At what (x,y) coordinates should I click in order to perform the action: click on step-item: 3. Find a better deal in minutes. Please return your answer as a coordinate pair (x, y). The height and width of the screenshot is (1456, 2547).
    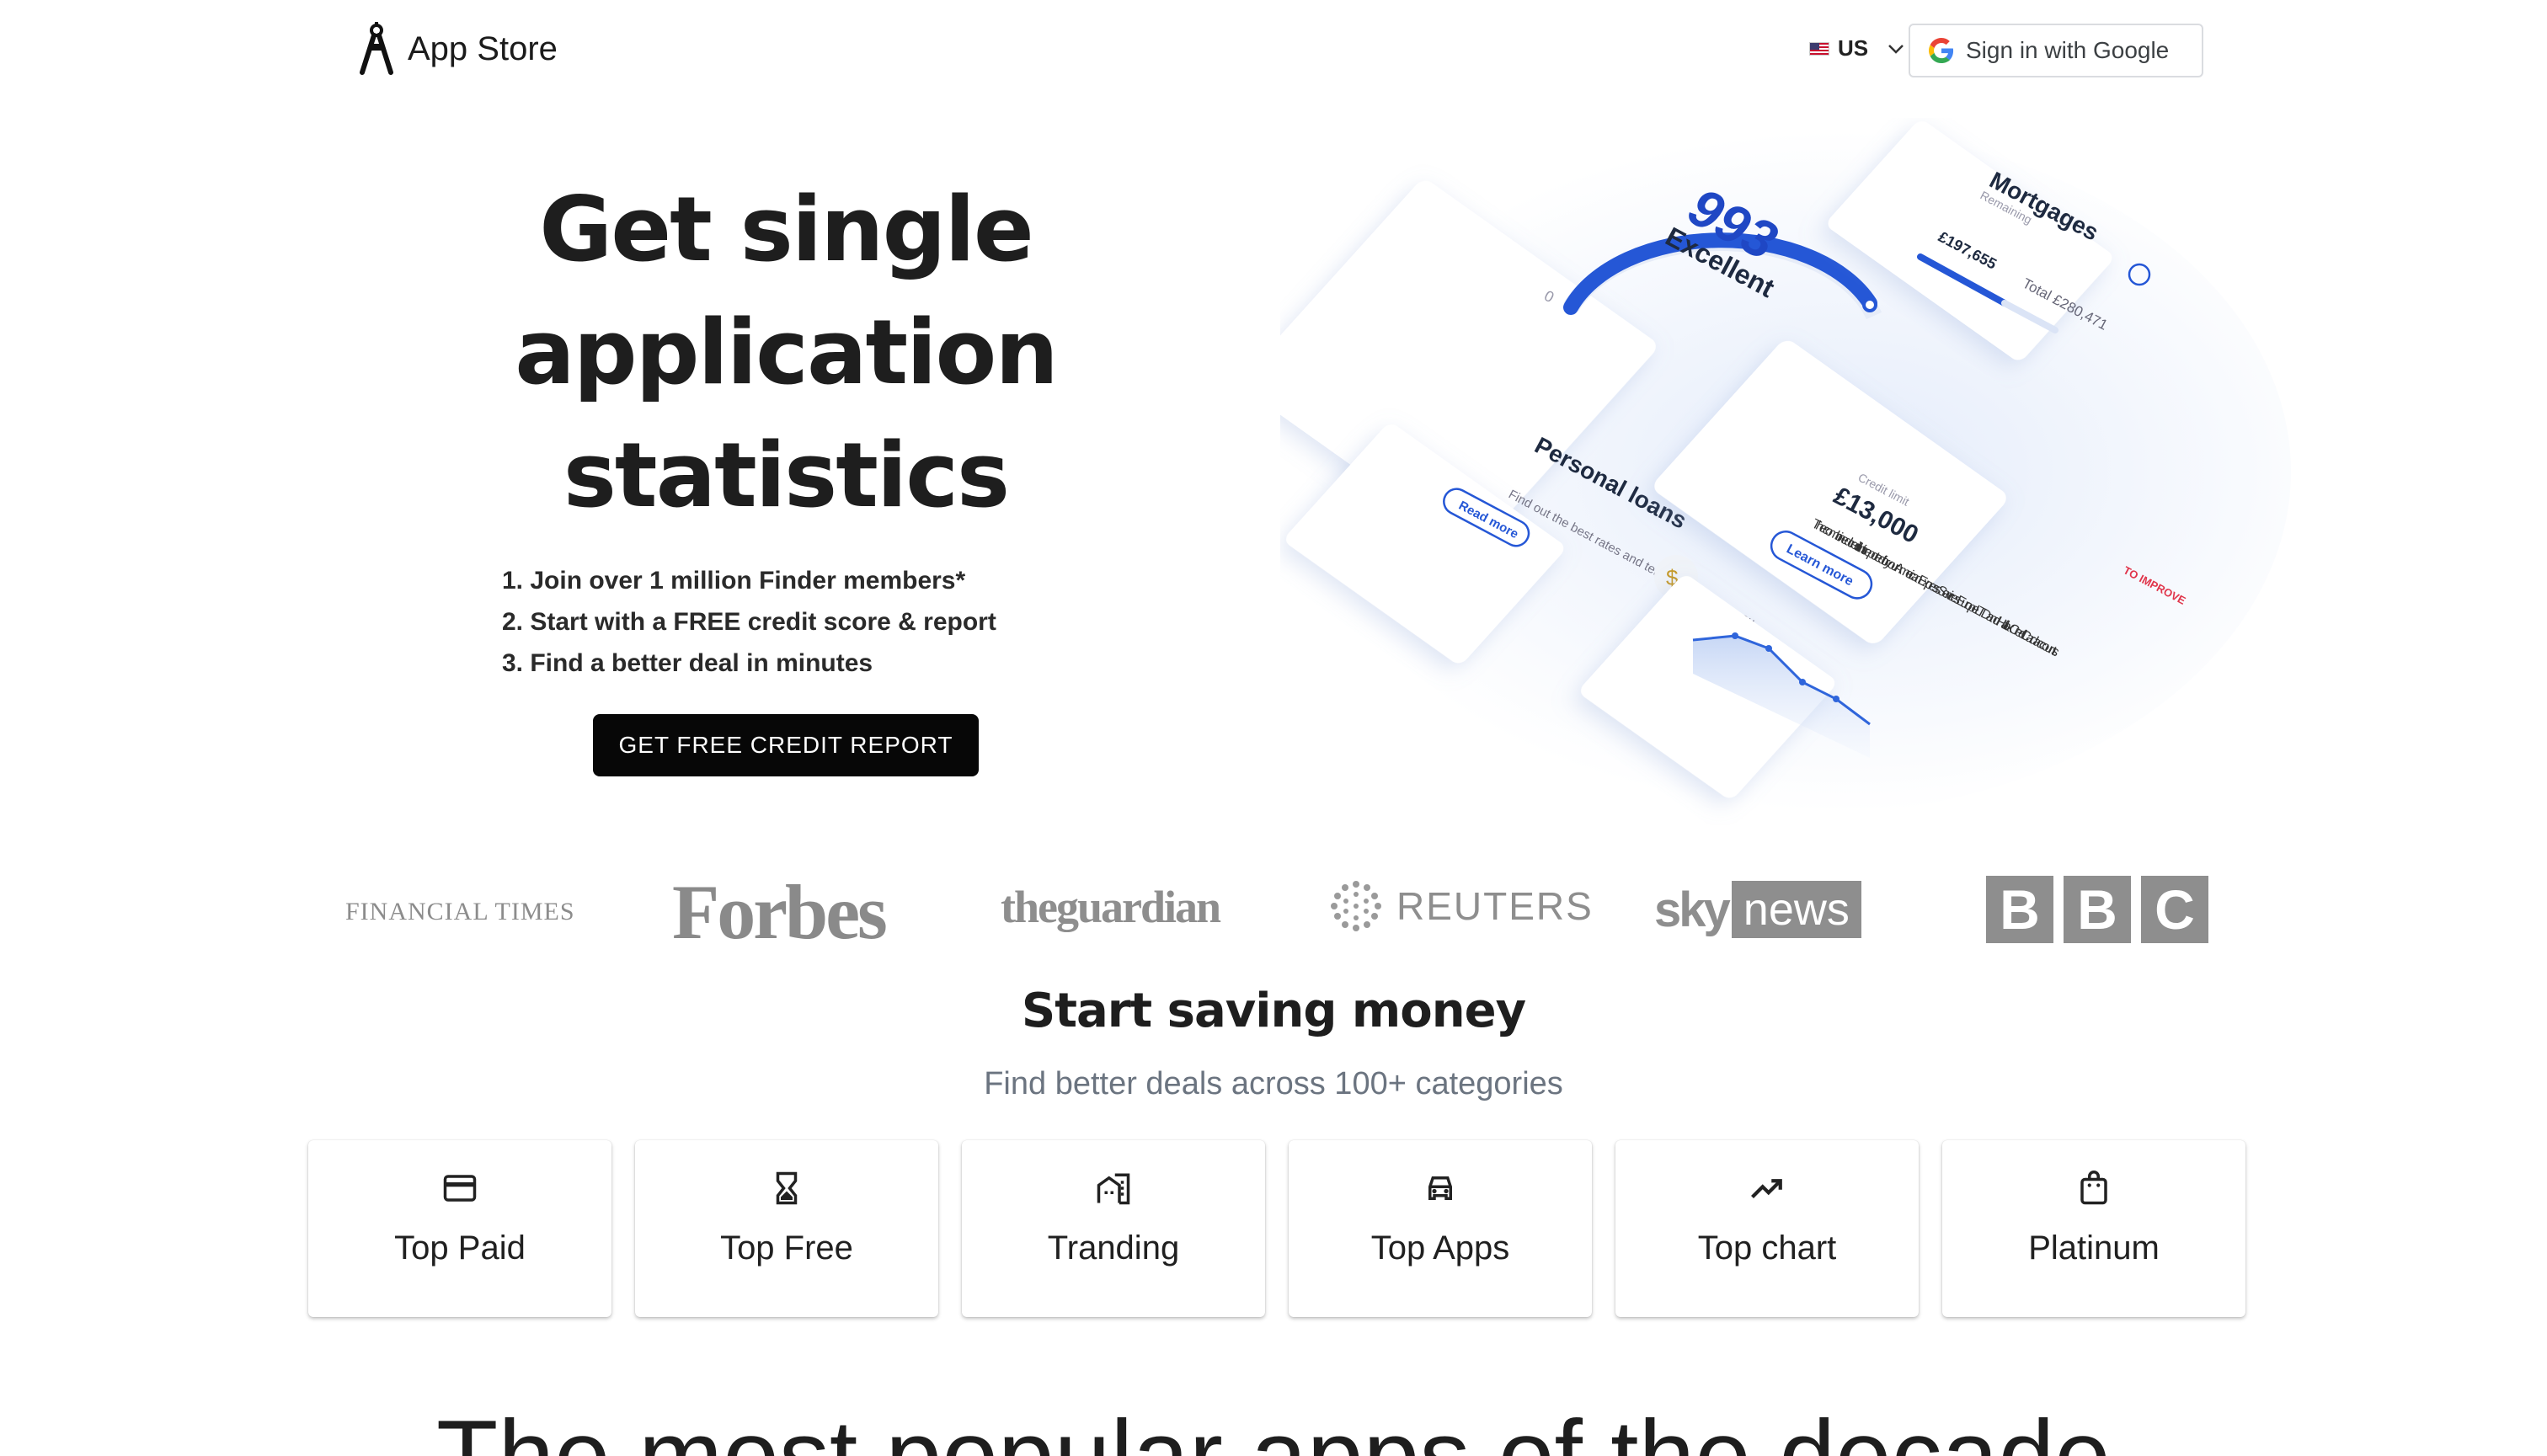
    Looking at the image, I should click on (687, 663).